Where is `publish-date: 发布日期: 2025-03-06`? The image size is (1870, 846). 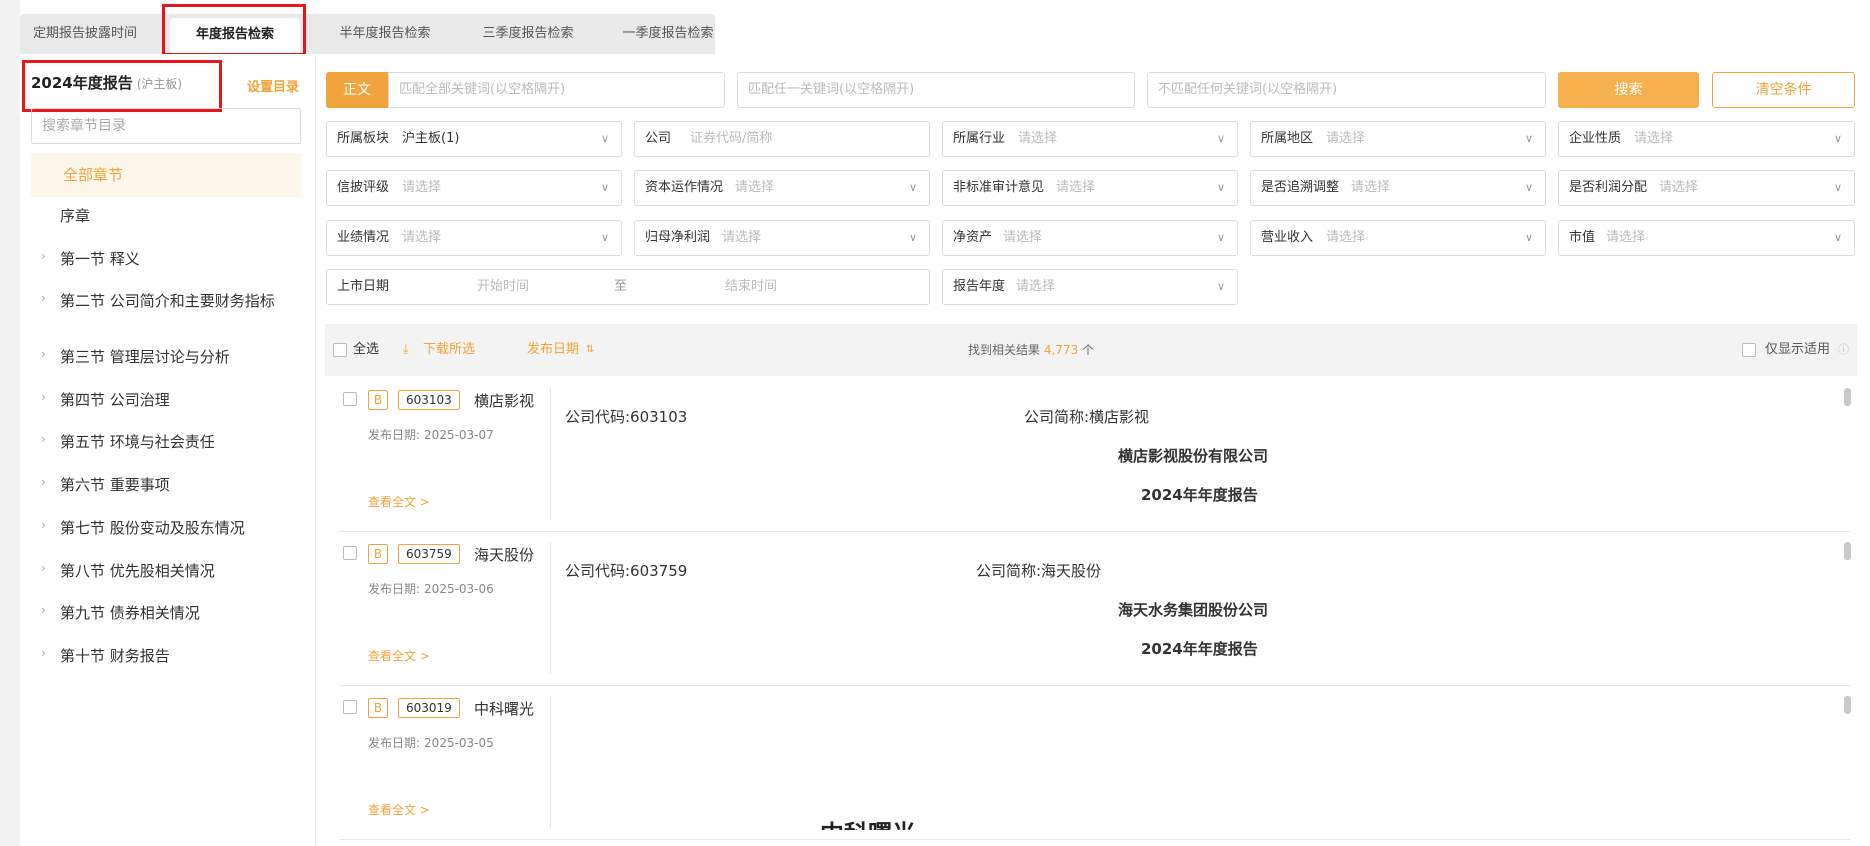 publish-date: 发布日期: 2025-03-06 is located at coordinates (431, 588).